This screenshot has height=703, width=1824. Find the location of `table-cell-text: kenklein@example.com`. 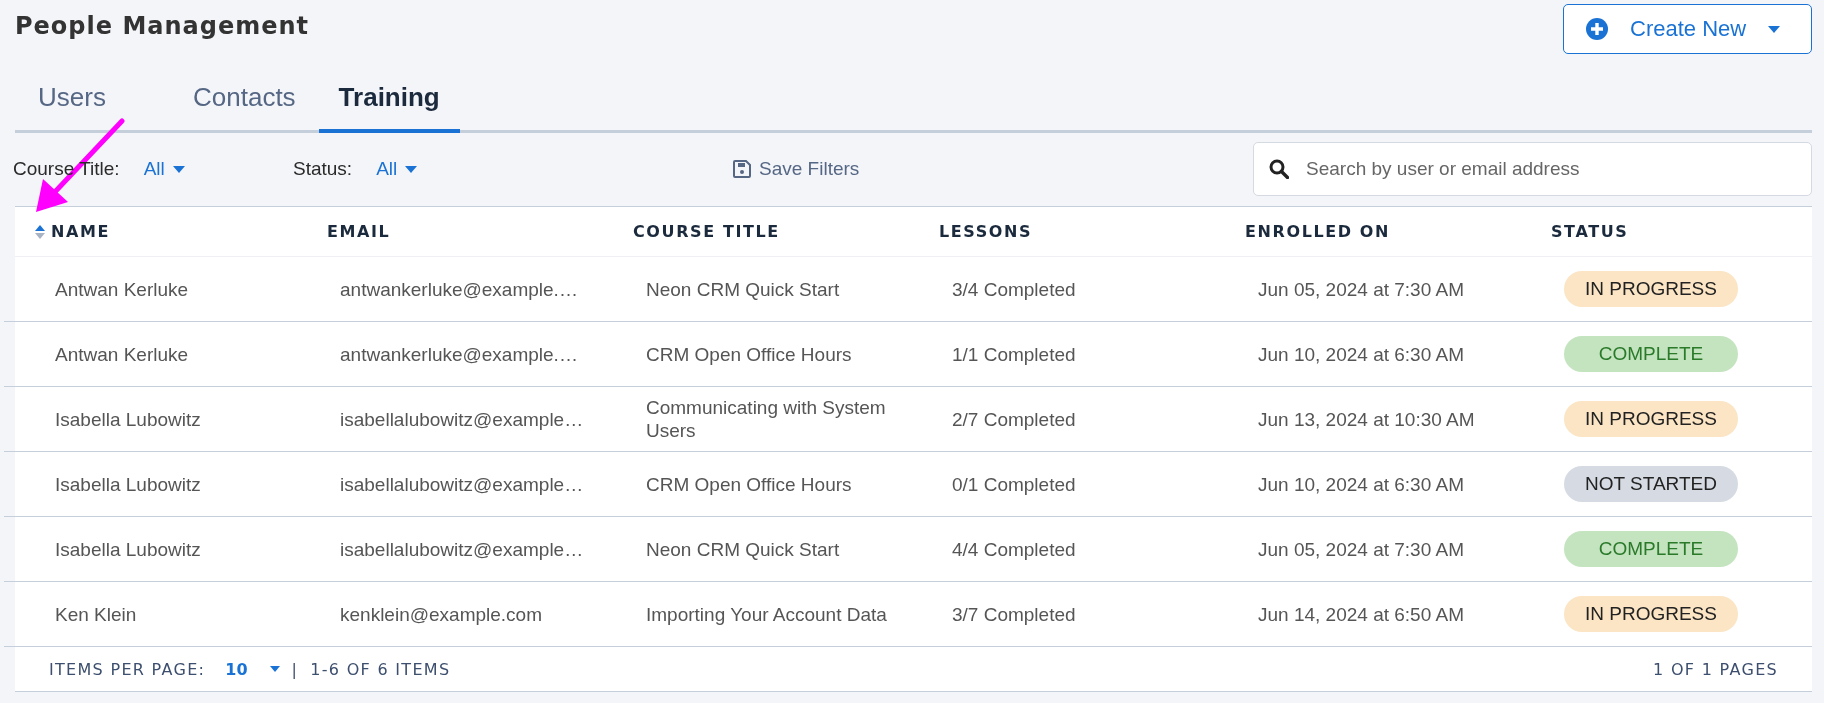

table-cell-text: kenklein@example.com is located at coordinates (441, 614).